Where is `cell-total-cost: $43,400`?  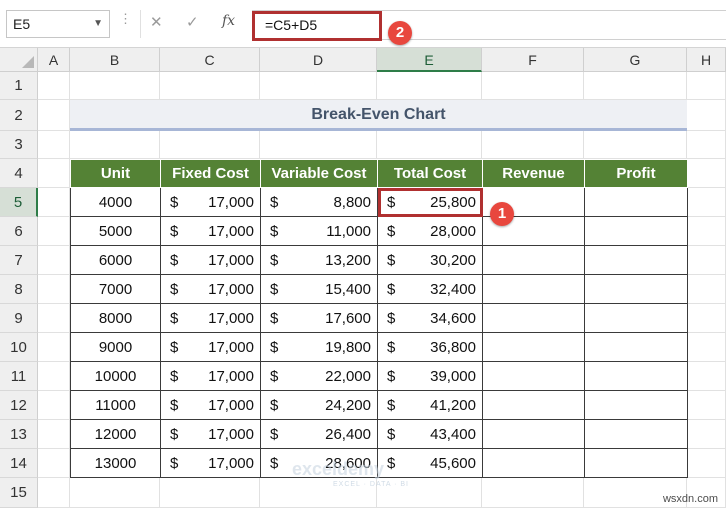 cell-total-cost: $43,400 is located at coordinates (430, 434).